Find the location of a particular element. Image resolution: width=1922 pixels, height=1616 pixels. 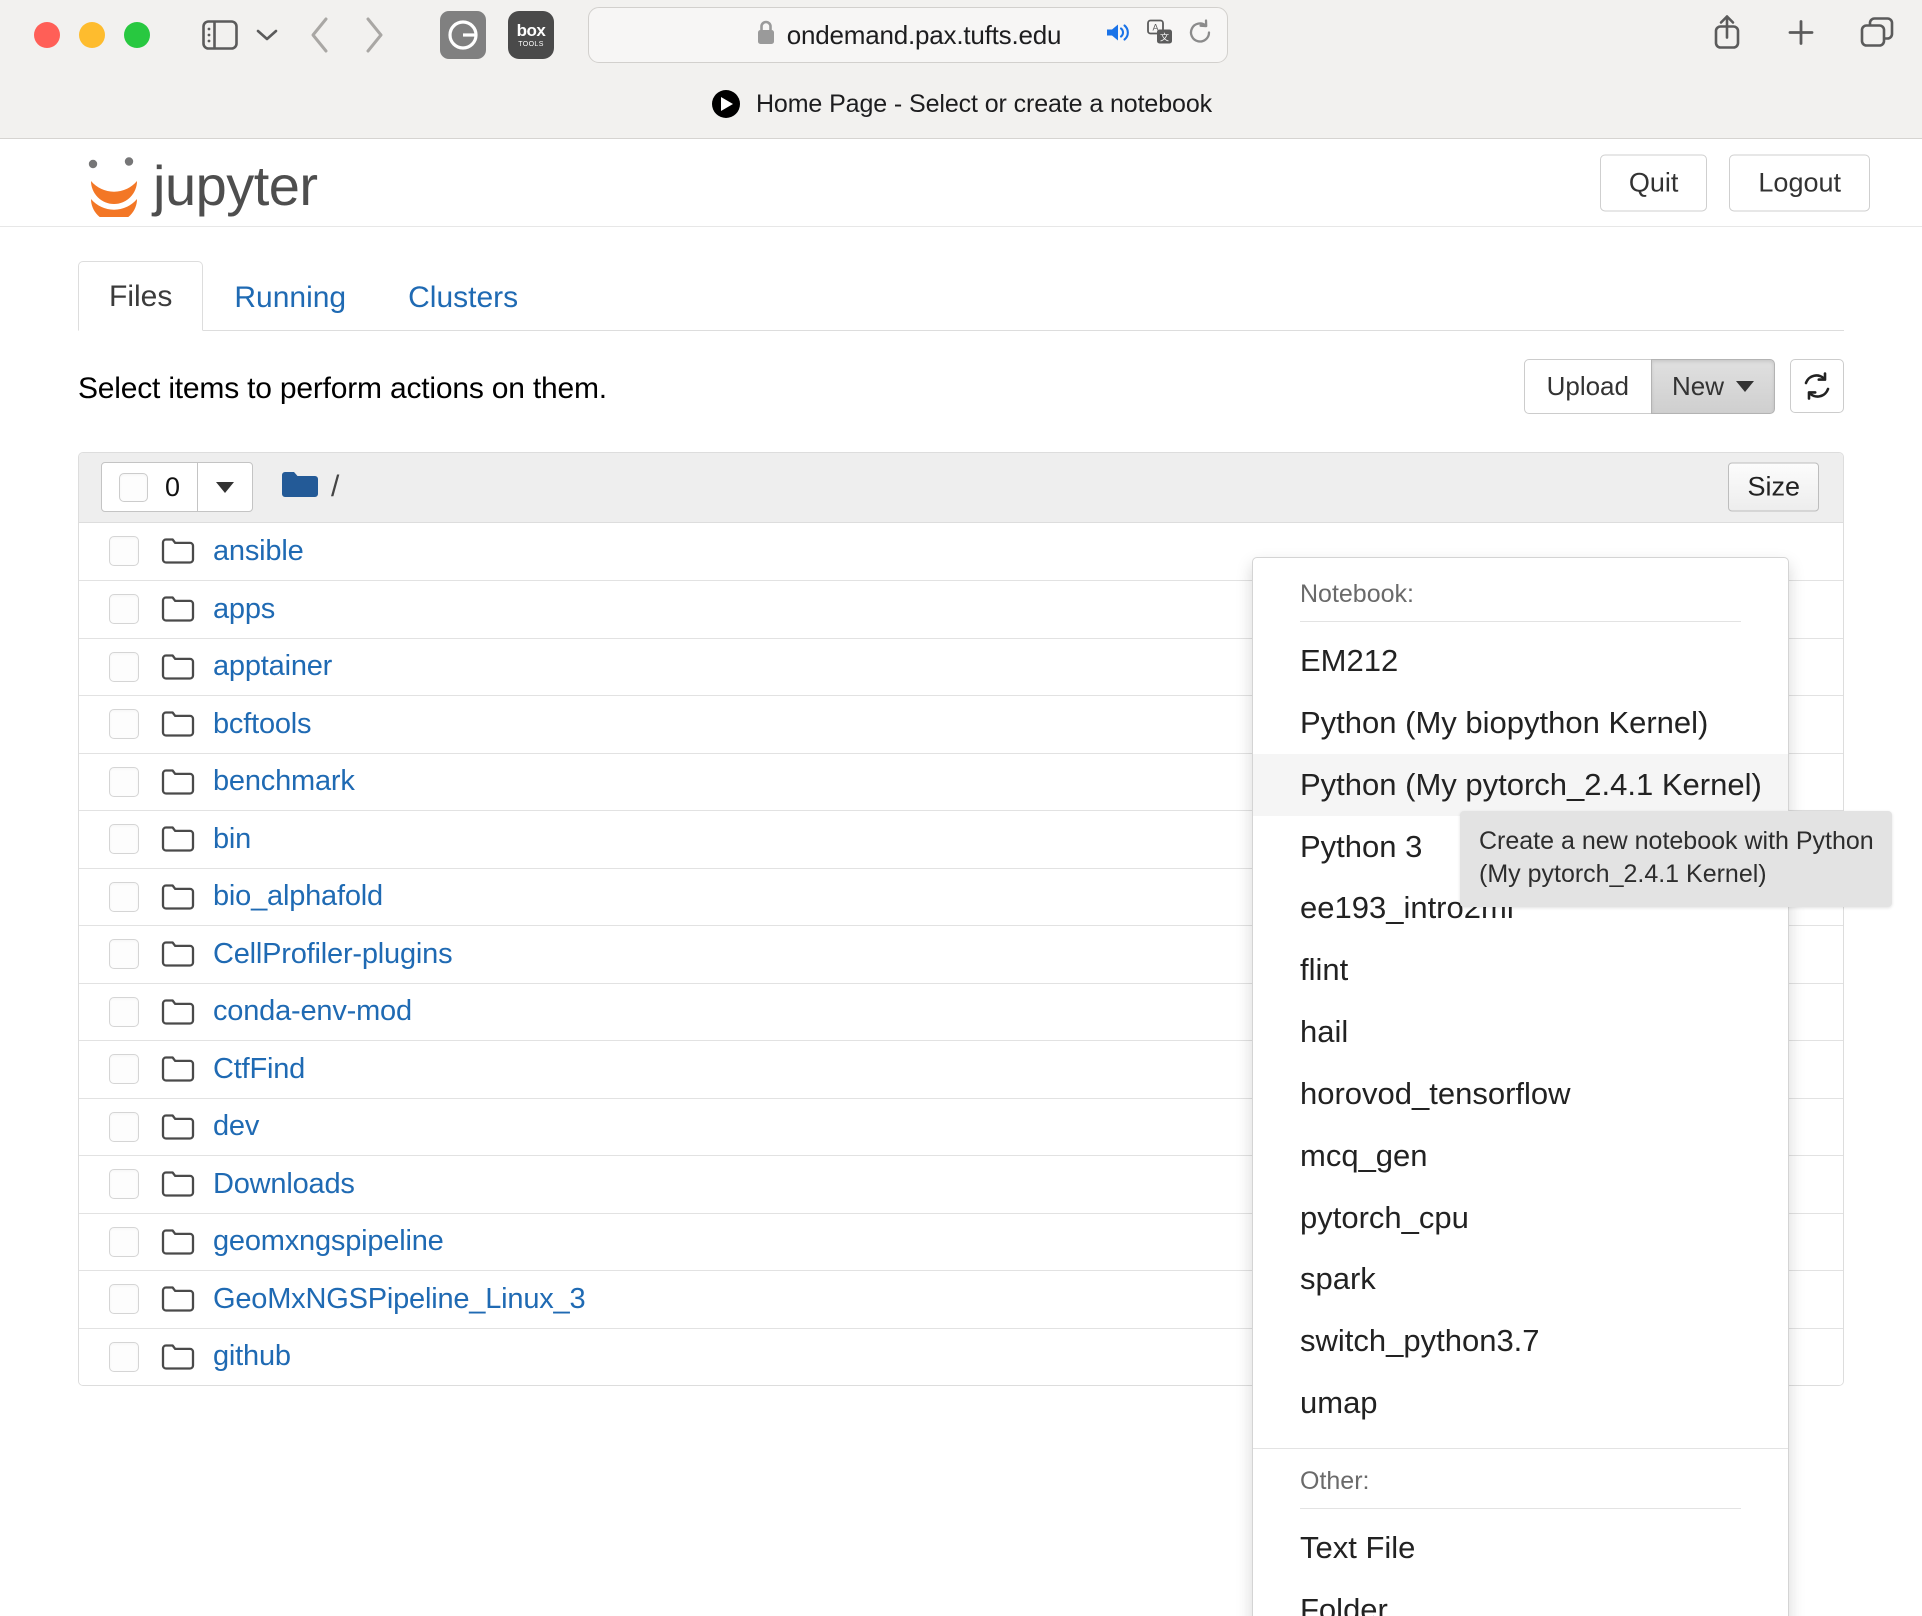

menu-item-notebook: spark is located at coordinates (1520, 1279).